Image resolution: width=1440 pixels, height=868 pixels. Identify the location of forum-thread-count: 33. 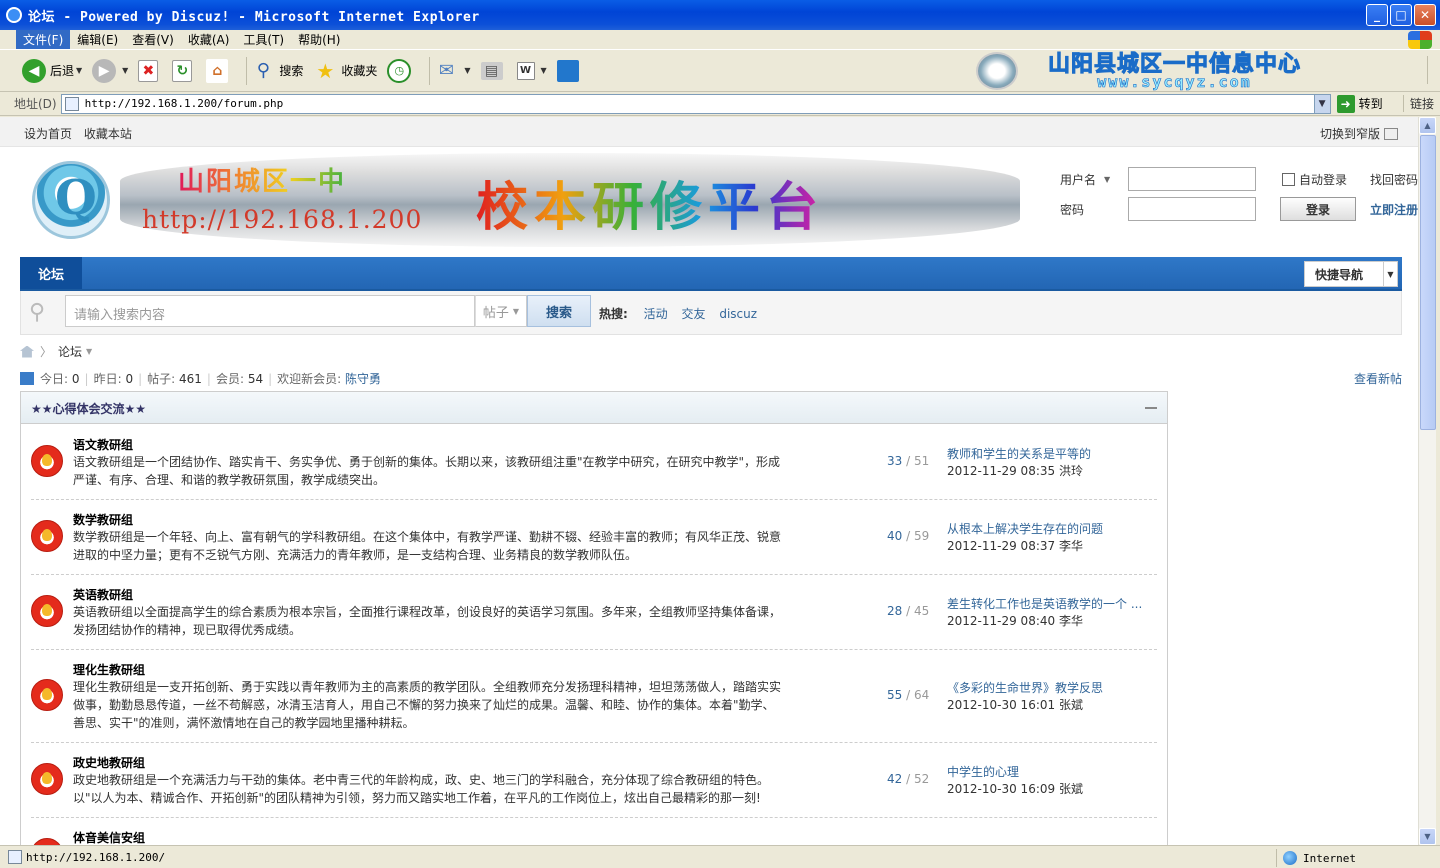
(895, 461).